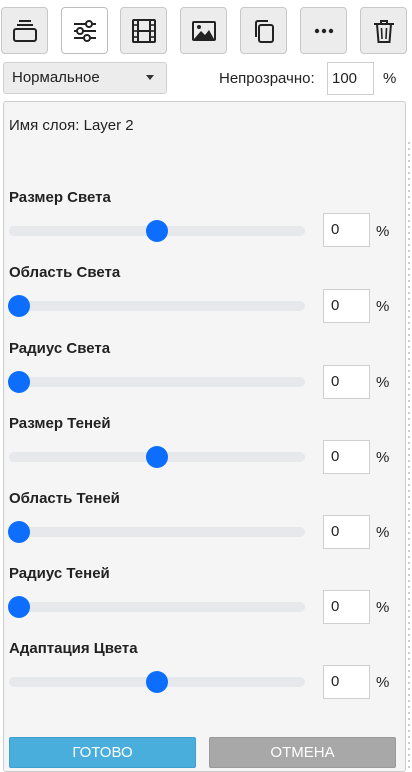 The width and height of the screenshot is (412, 772). I want to click on film-icon, so click(143, 30).